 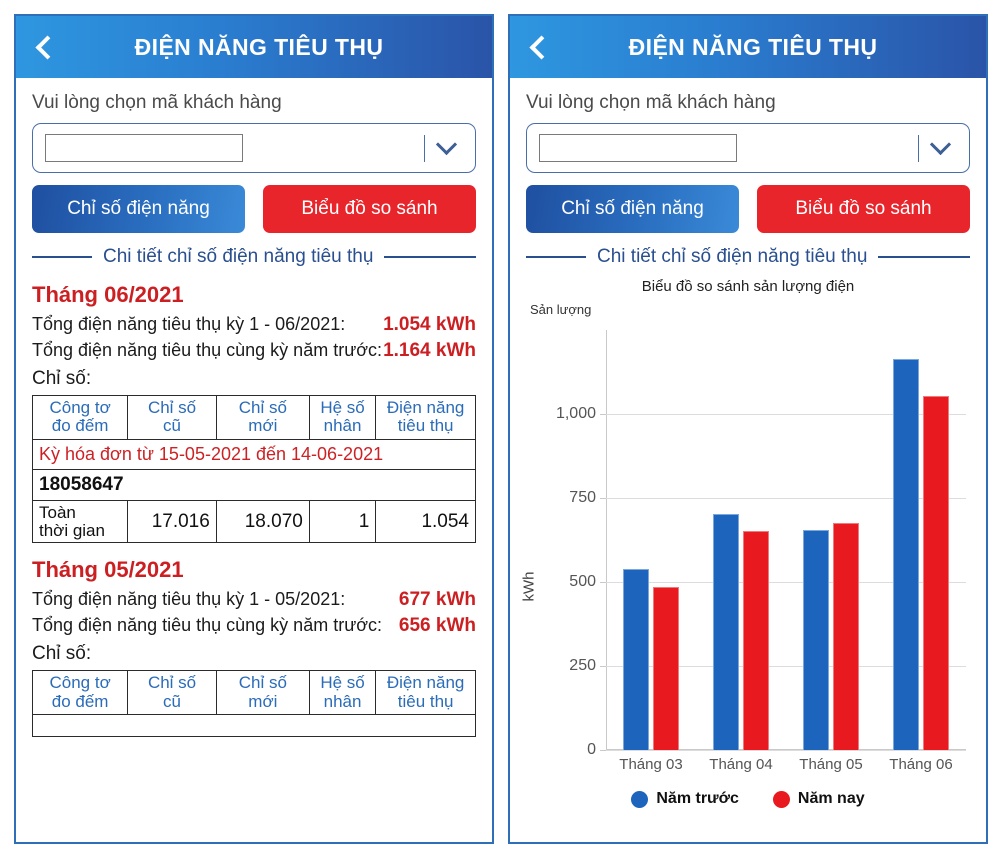 What do you see at coordinates (561, 309) in the screenshot?
I see `chart-y-axis-caption: Sản lượng` at bounding box center [561, 309].